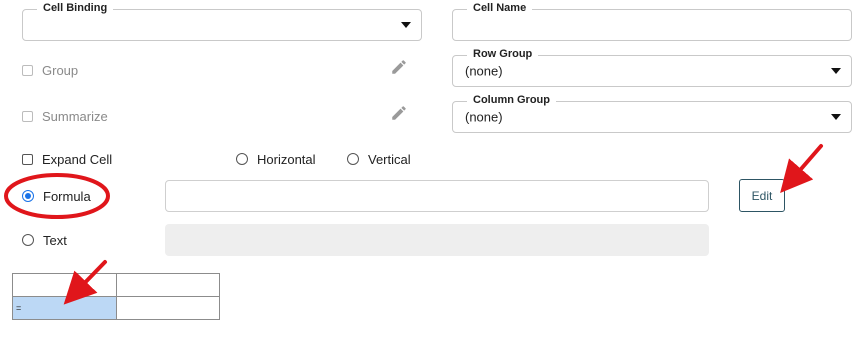 This screenshot has width=860, height=350. I want to click on edit-button: Edit, so click(762, 195).